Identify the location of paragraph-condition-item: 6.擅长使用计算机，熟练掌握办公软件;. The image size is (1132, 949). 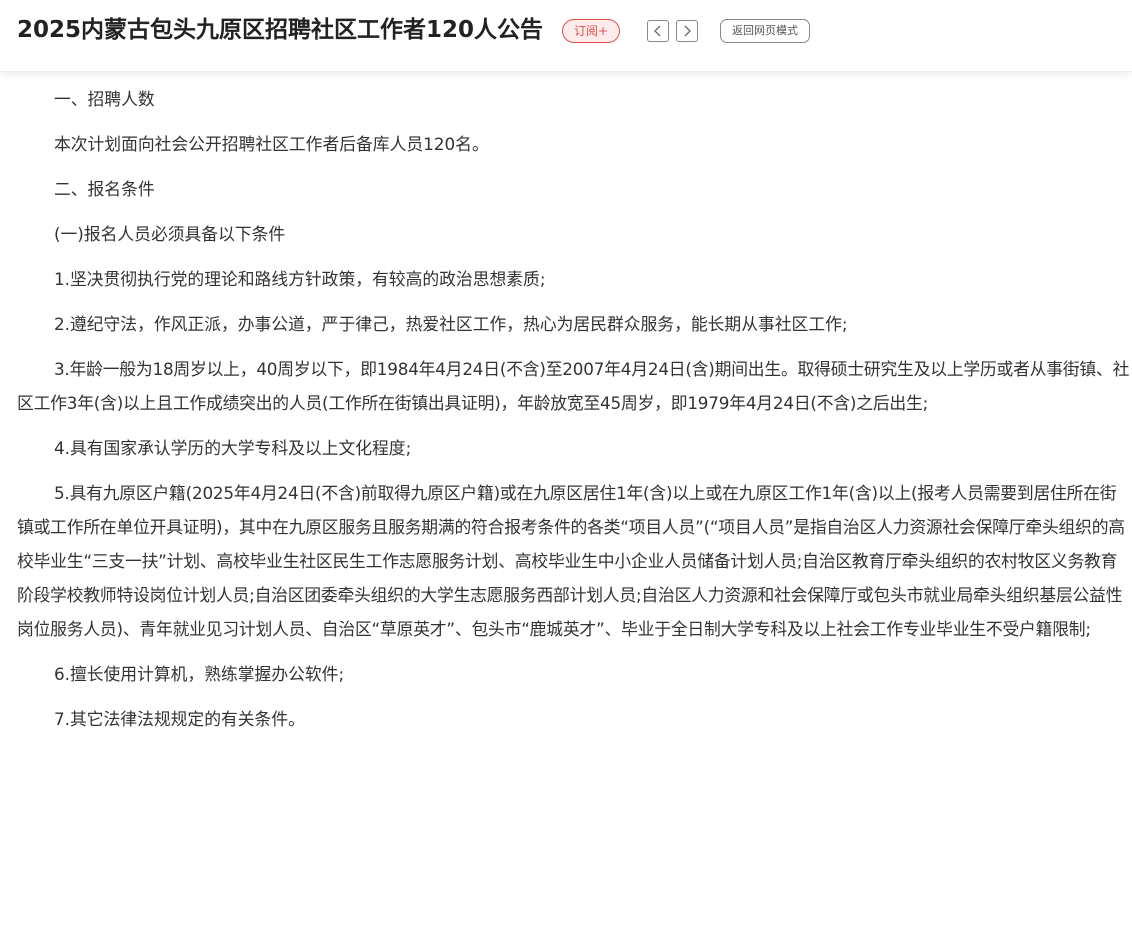
(199, 674).